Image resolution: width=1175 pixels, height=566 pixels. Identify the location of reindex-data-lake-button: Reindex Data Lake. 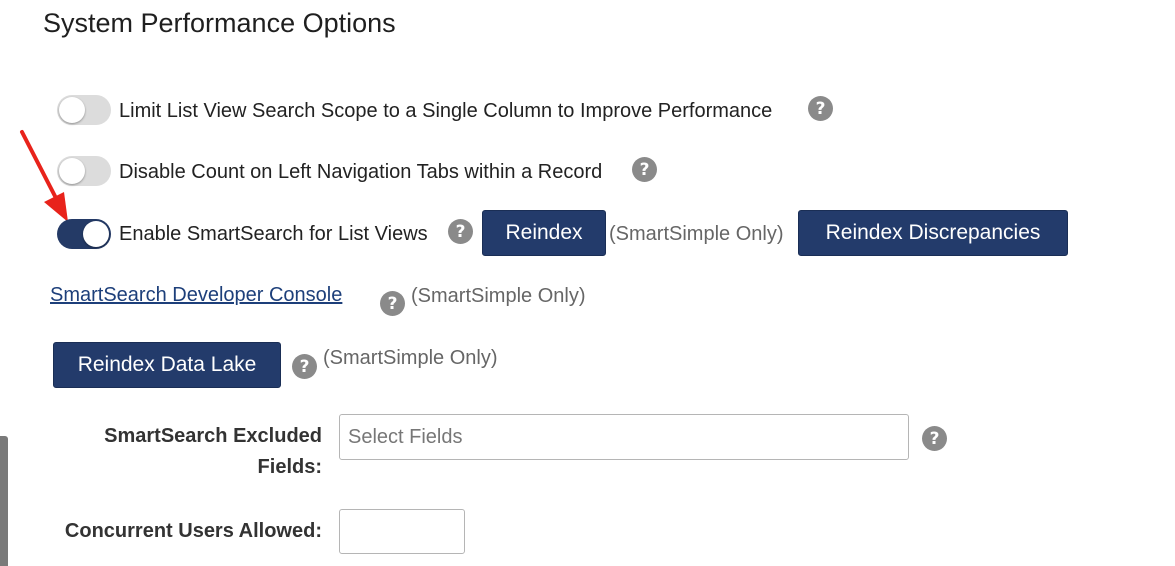
(167, 365).